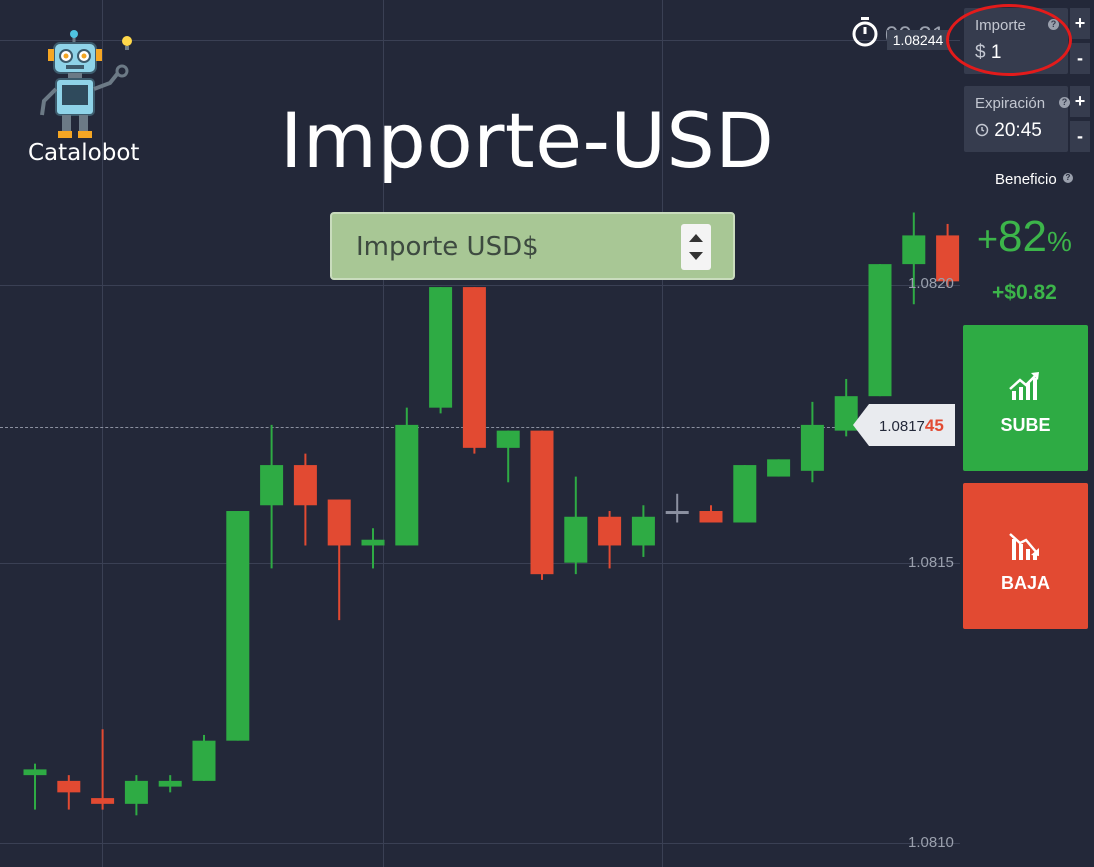 The width and height of the screenshot is (1094, 867). I want to click on expiracion-label: Expiración, so click(1010, 103).